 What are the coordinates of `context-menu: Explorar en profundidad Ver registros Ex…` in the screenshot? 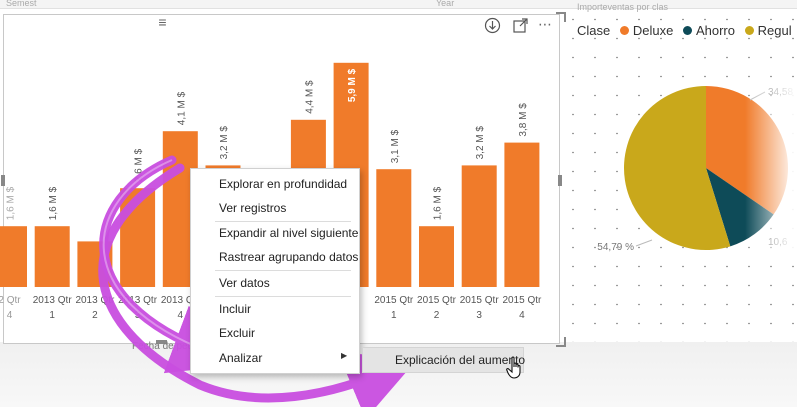 It's located at (275, 271).